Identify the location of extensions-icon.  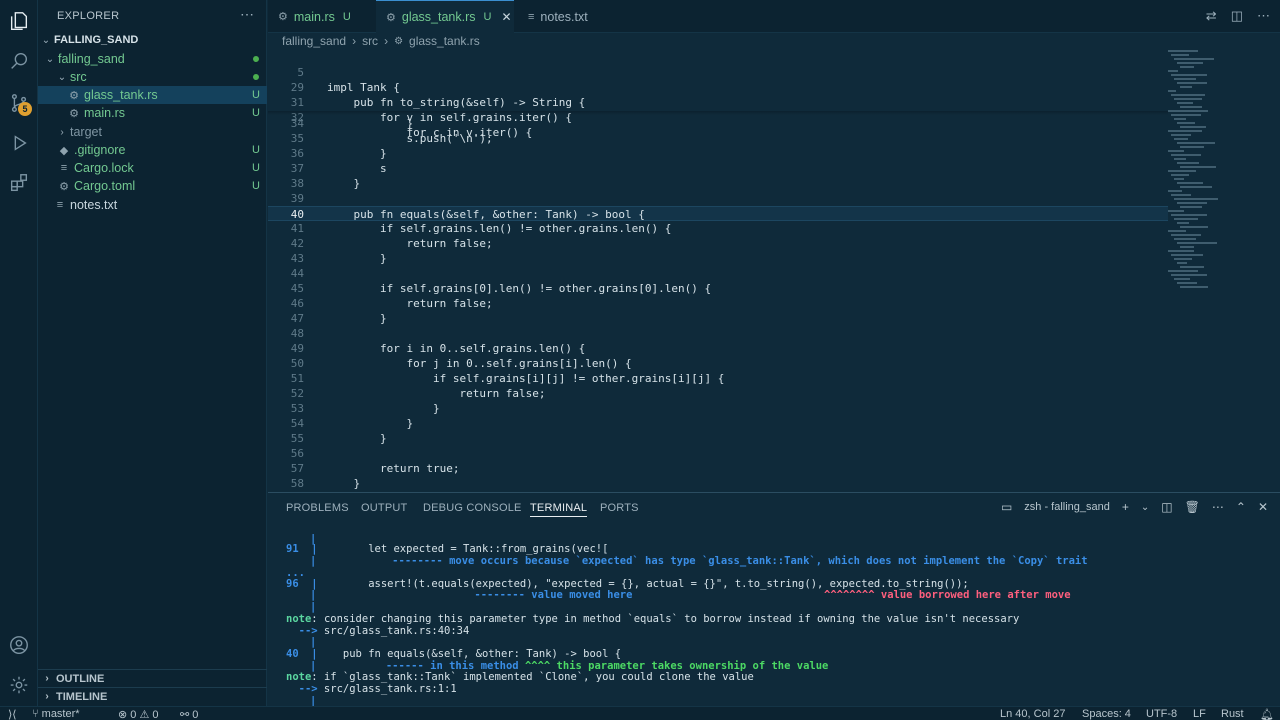
(19, 183).